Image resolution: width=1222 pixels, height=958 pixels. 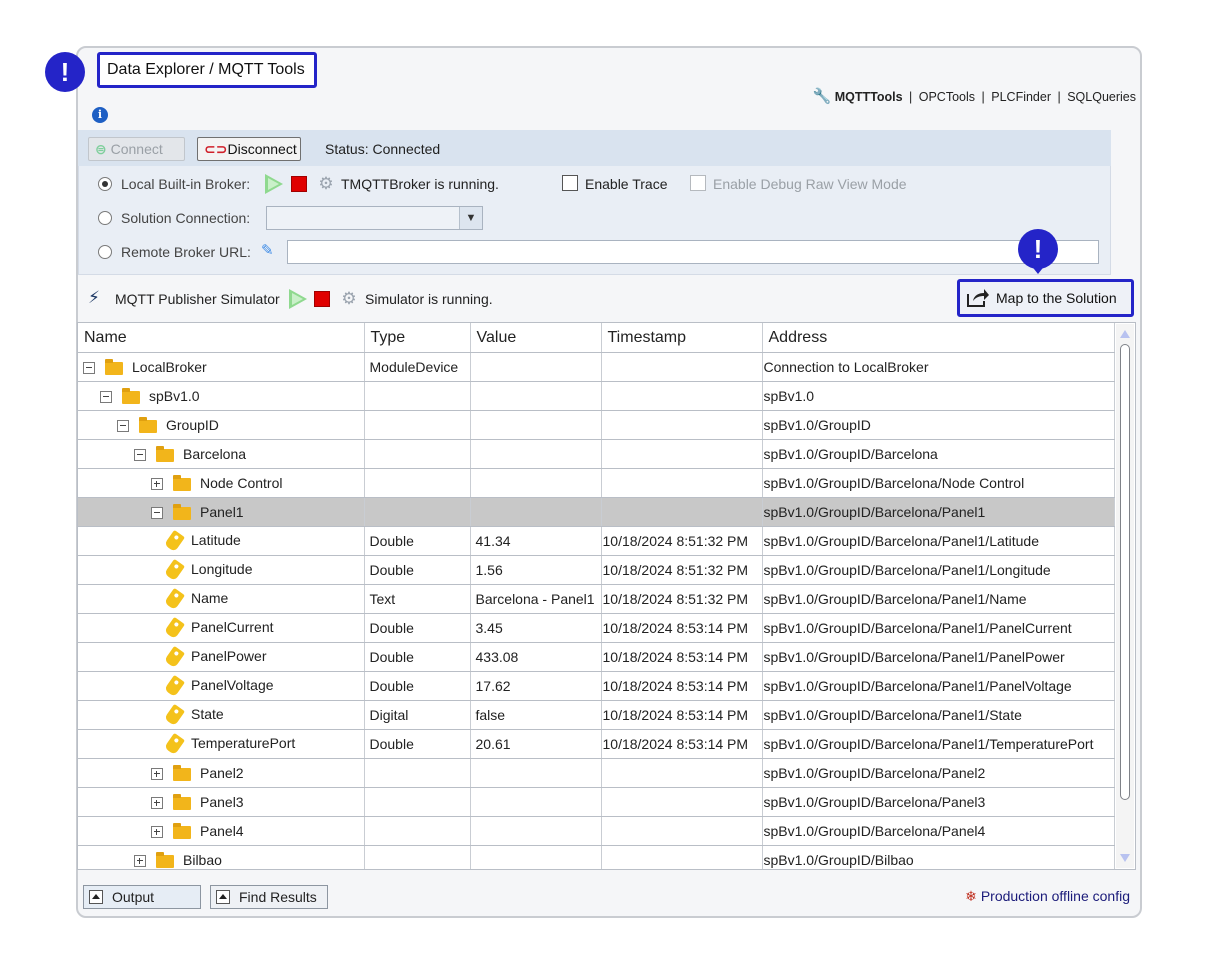 I want to click on chevron-down-icon: ▼, so click(x=470, y=218).